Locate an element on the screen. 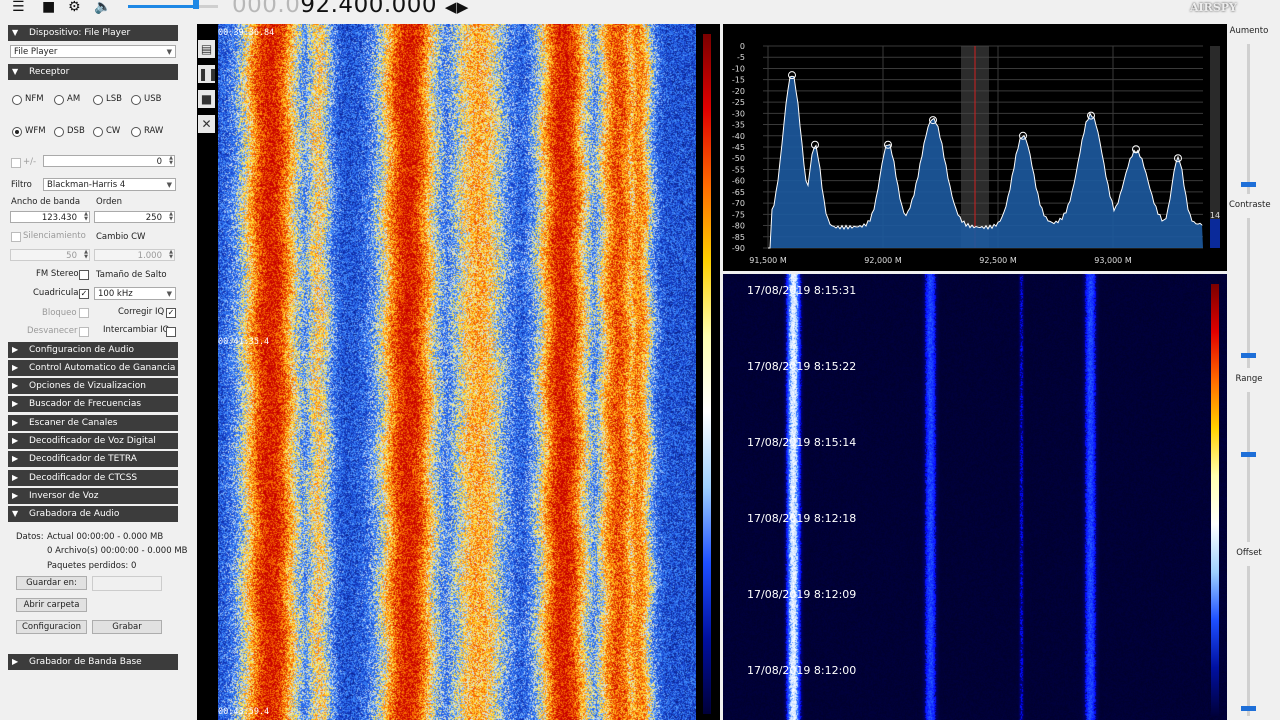 The image size is (1280, 720). radio-am is located at coordinates (59, 100).